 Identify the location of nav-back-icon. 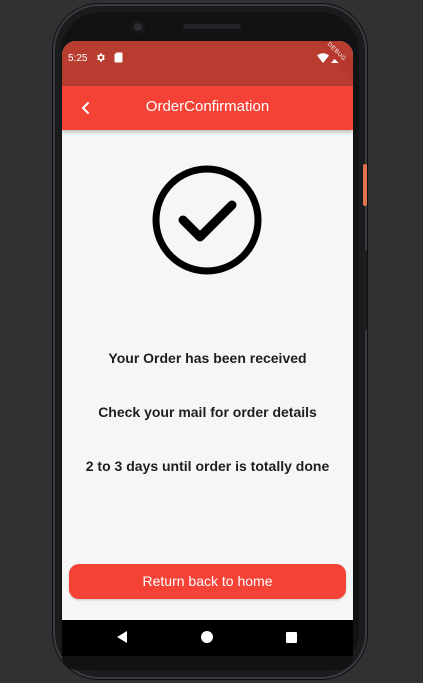
(122, 637).